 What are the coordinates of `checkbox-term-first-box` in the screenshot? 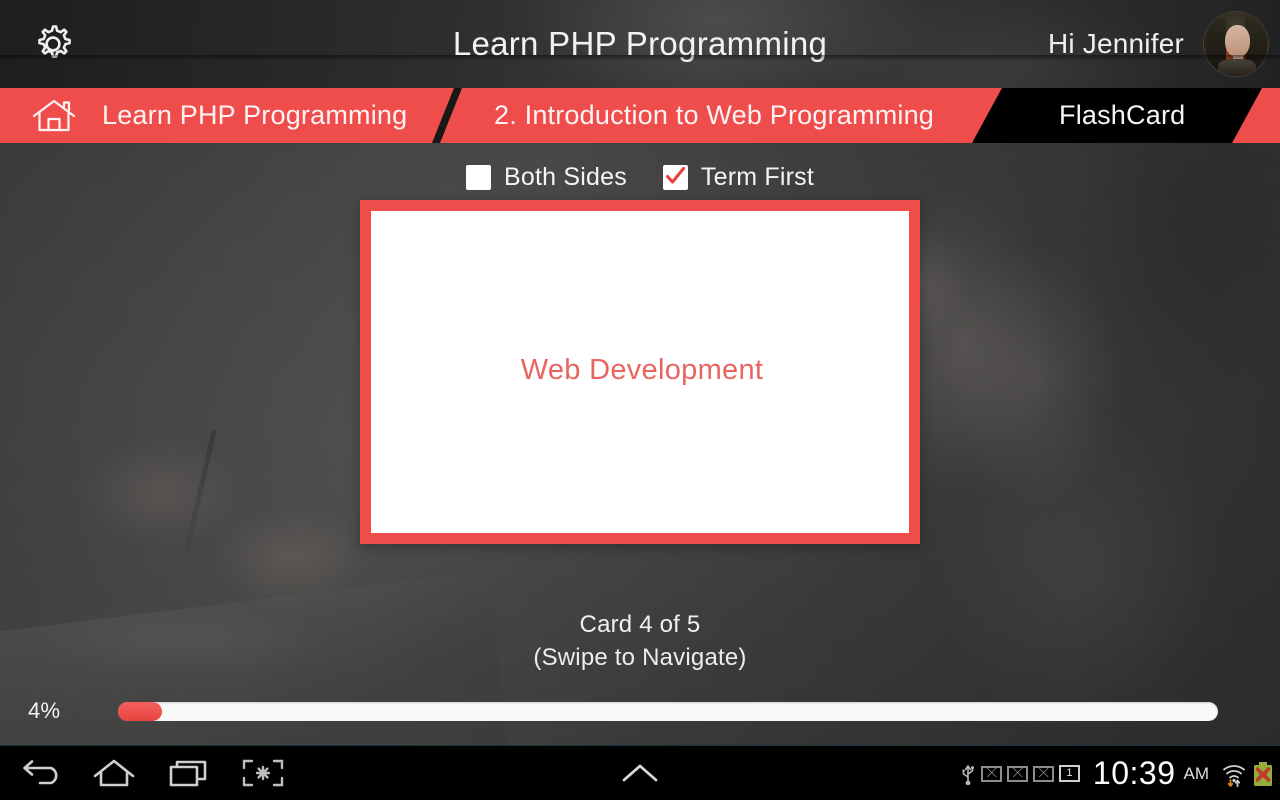 It's located at (675, 177).